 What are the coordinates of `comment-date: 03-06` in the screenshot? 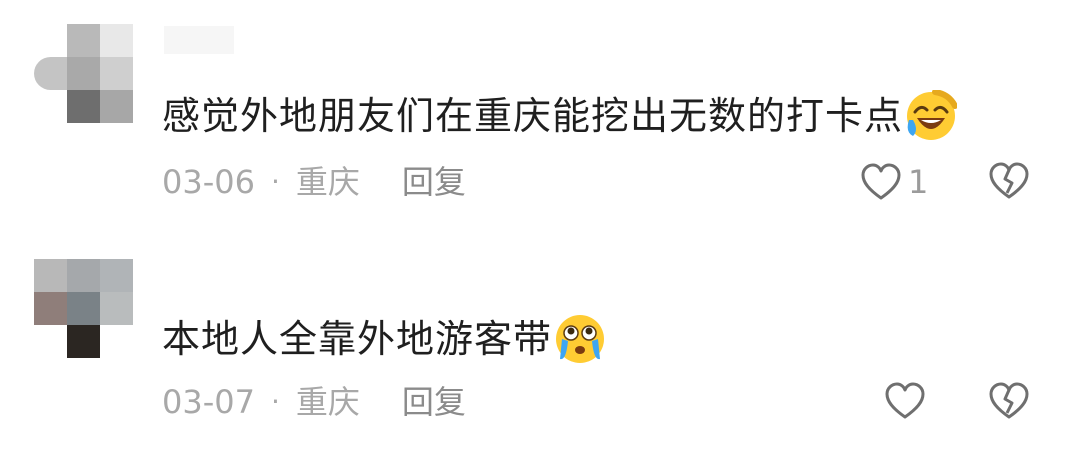 It's located at (208, 182).